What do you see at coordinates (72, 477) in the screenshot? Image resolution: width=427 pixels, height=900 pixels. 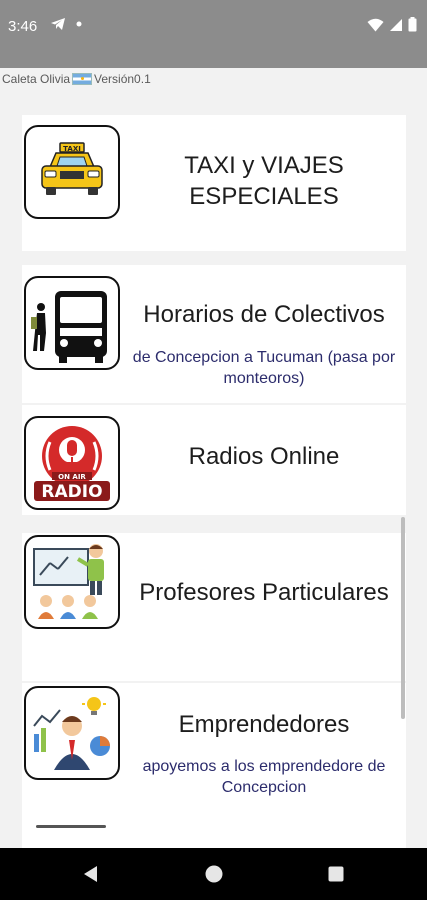 I see `svg-text: ON AIR` at bounding box center [72, 477].